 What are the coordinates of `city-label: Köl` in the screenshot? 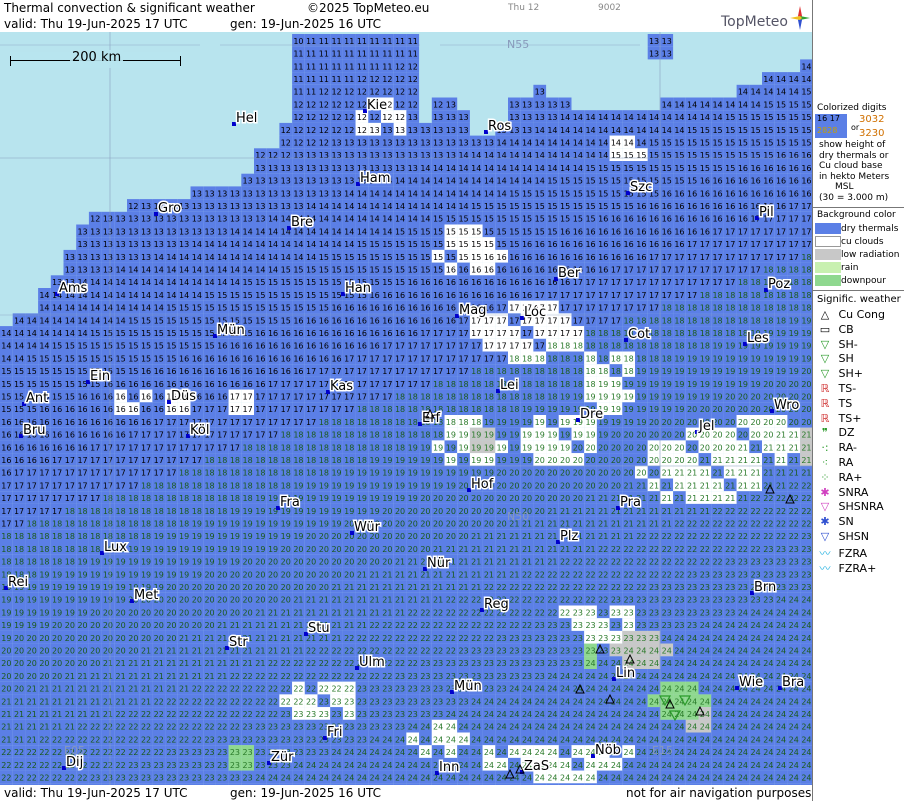 It's located at (199, 430).